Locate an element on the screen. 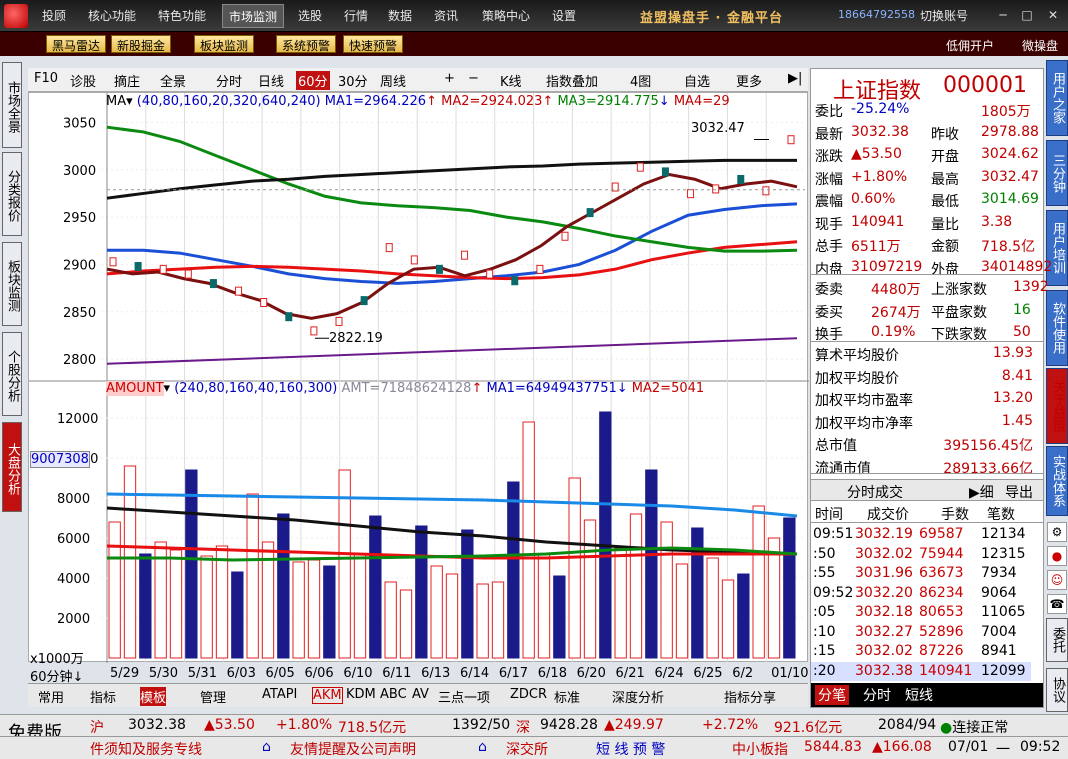 The width and height of the screenshot is (1068, 759). four-chart-dropdown: 4图 is located at coordinates (640, 80).